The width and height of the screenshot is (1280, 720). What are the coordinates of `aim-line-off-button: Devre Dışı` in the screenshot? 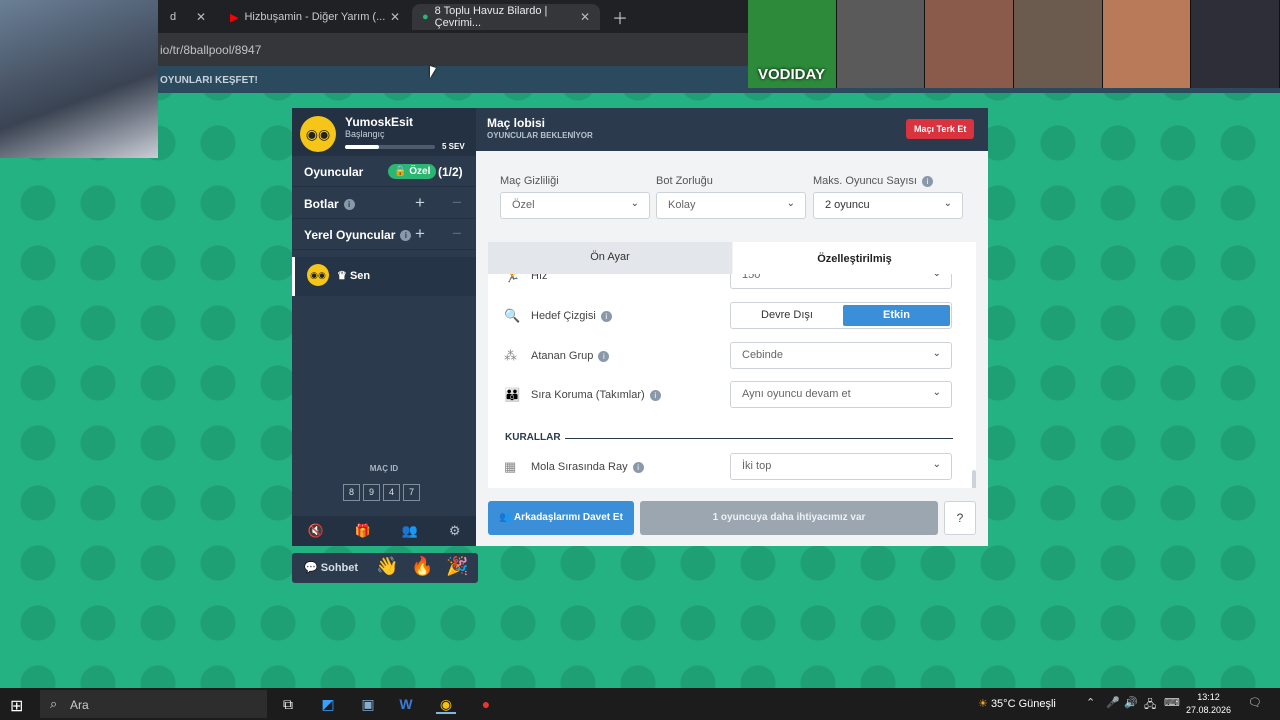 It's located at (787, 315).